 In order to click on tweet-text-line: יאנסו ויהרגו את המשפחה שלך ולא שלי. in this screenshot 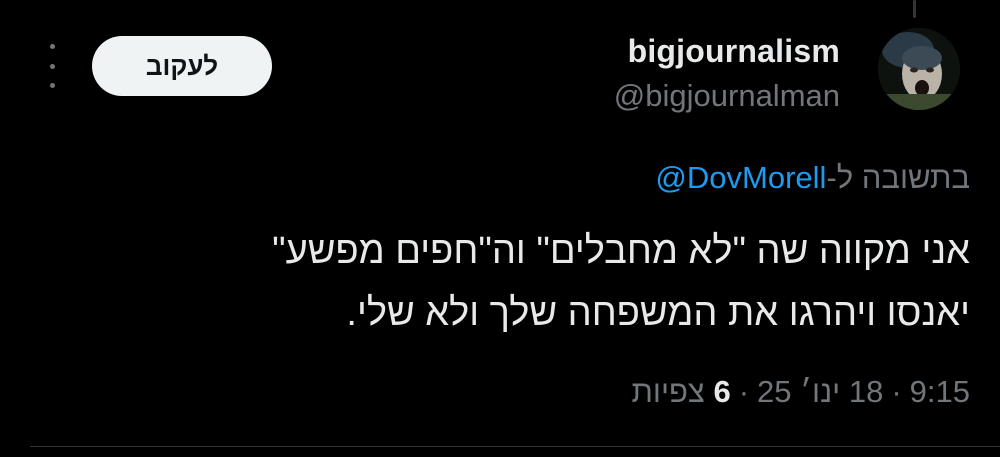, I will do `click(658, 313)`.